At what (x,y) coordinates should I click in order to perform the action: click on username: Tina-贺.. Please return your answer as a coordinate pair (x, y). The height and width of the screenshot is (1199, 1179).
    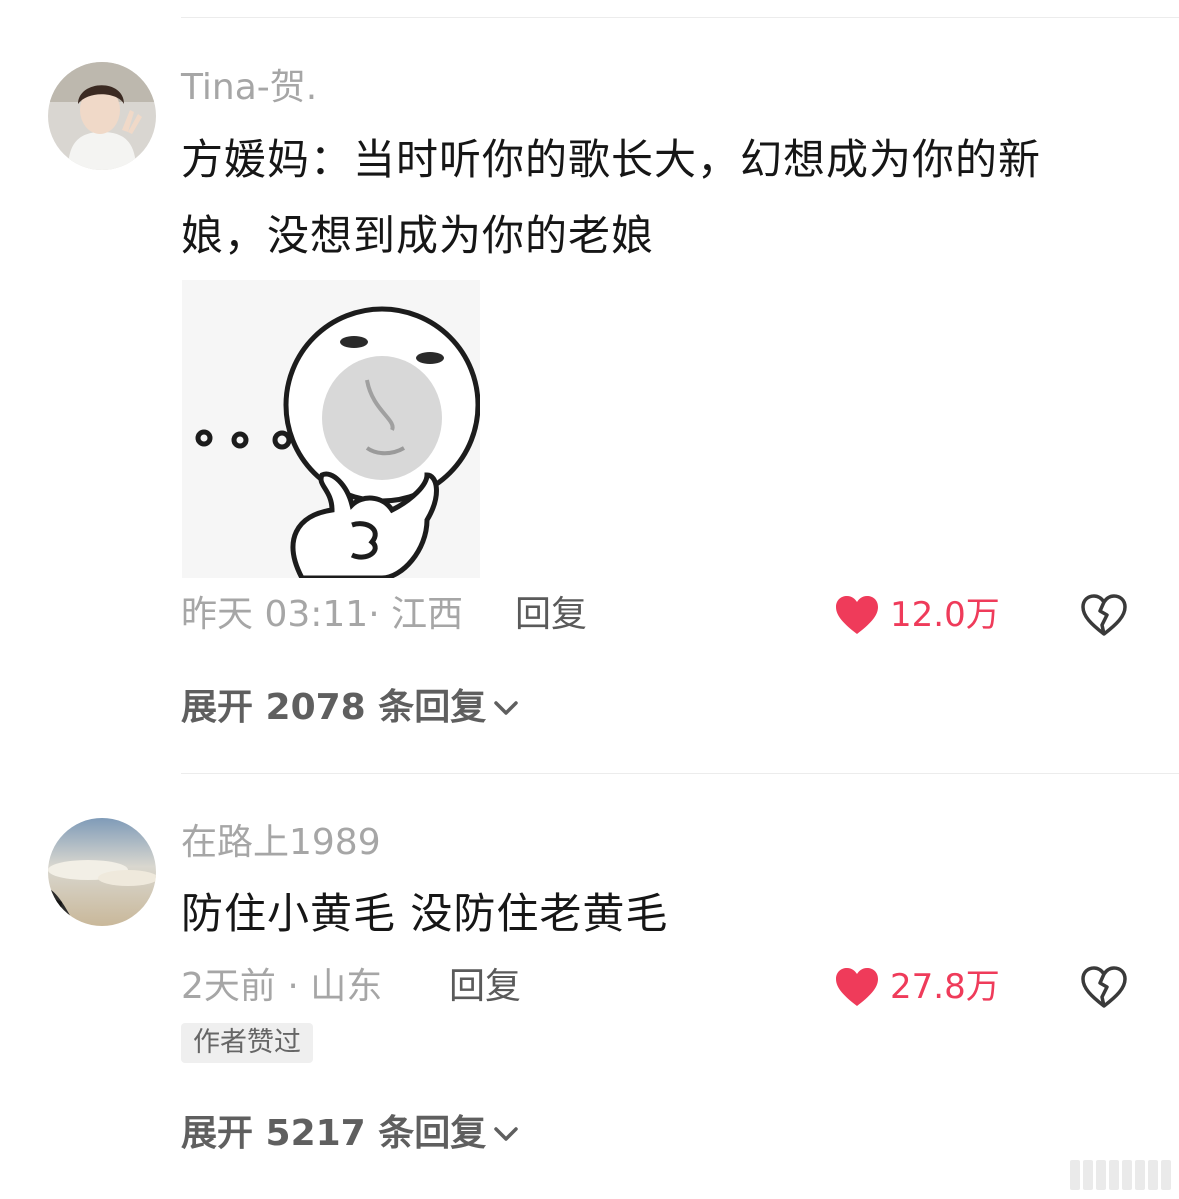
    Looking at the image, I should click on (249, 88).